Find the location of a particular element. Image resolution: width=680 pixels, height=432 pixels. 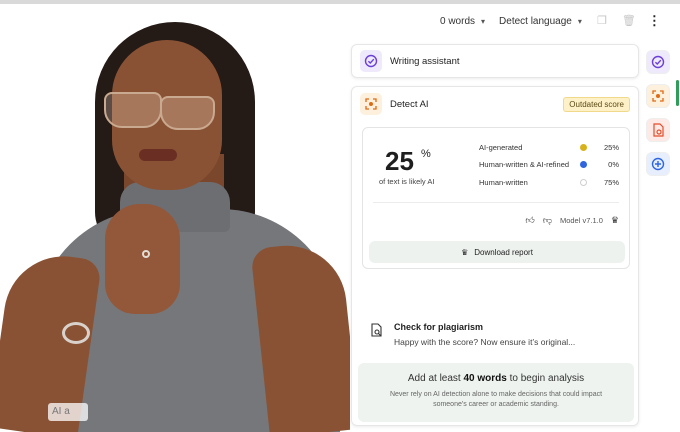

hint-bold: 40 words is located at coordinates (485, 378).